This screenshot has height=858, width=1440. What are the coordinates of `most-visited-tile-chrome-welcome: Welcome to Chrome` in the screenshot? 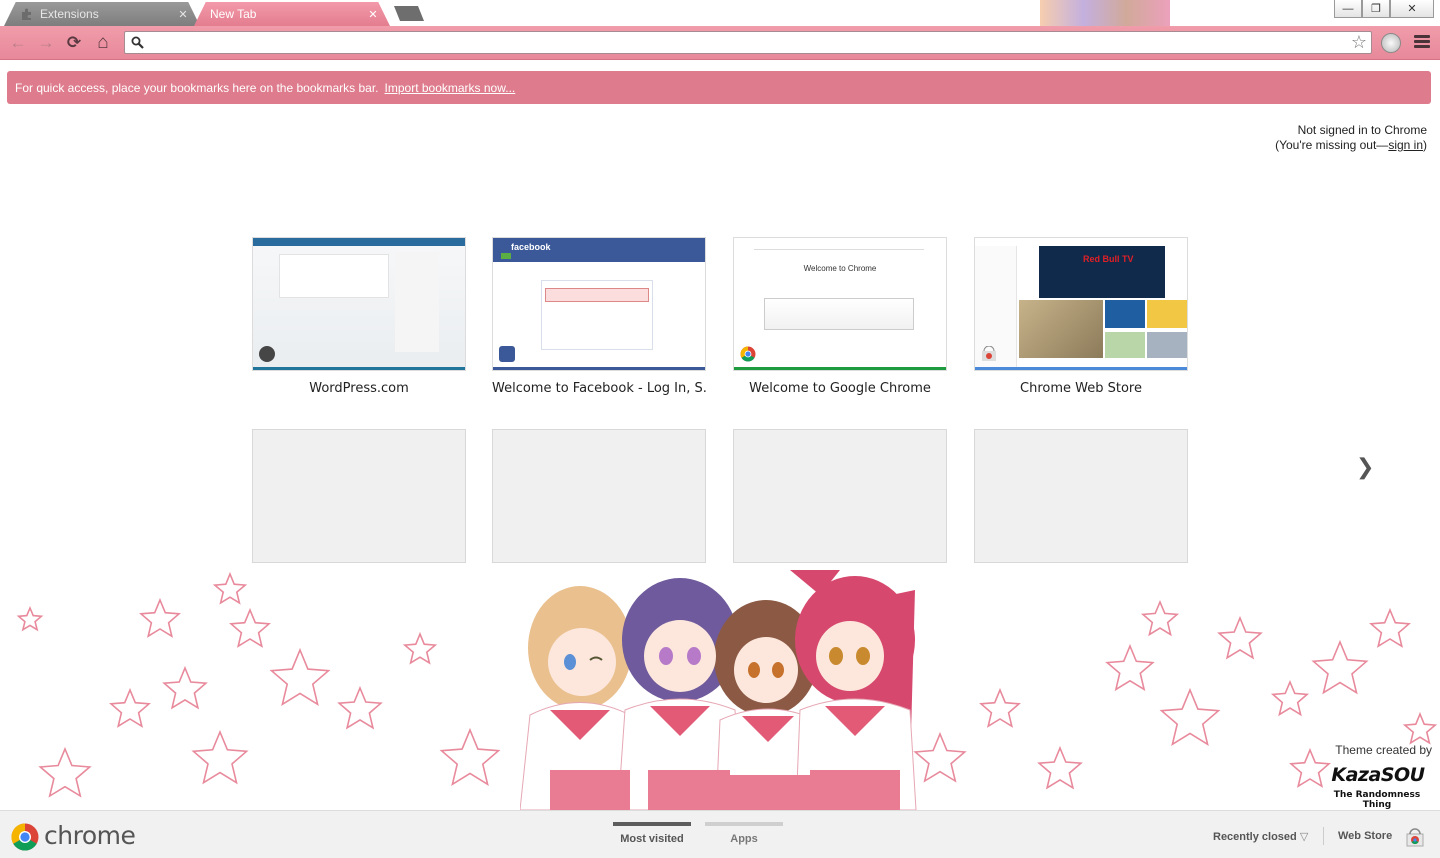 It's located at (840, 304).